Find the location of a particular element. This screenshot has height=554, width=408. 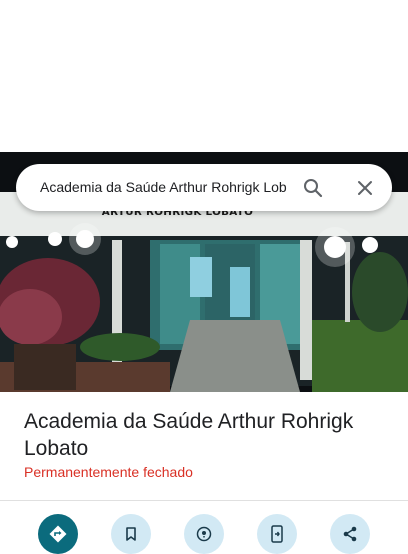

nearby-icon is located at coordinates (204, 534).